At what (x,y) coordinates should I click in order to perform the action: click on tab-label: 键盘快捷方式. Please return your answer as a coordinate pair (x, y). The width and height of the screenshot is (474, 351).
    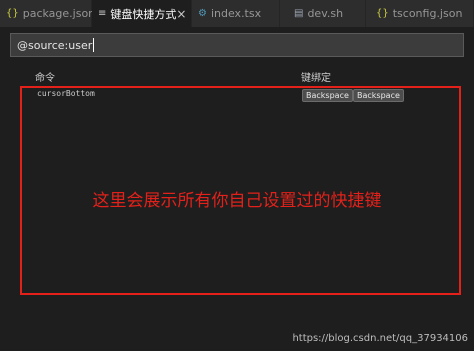
    Looking at the image, I should click on (143, 14).